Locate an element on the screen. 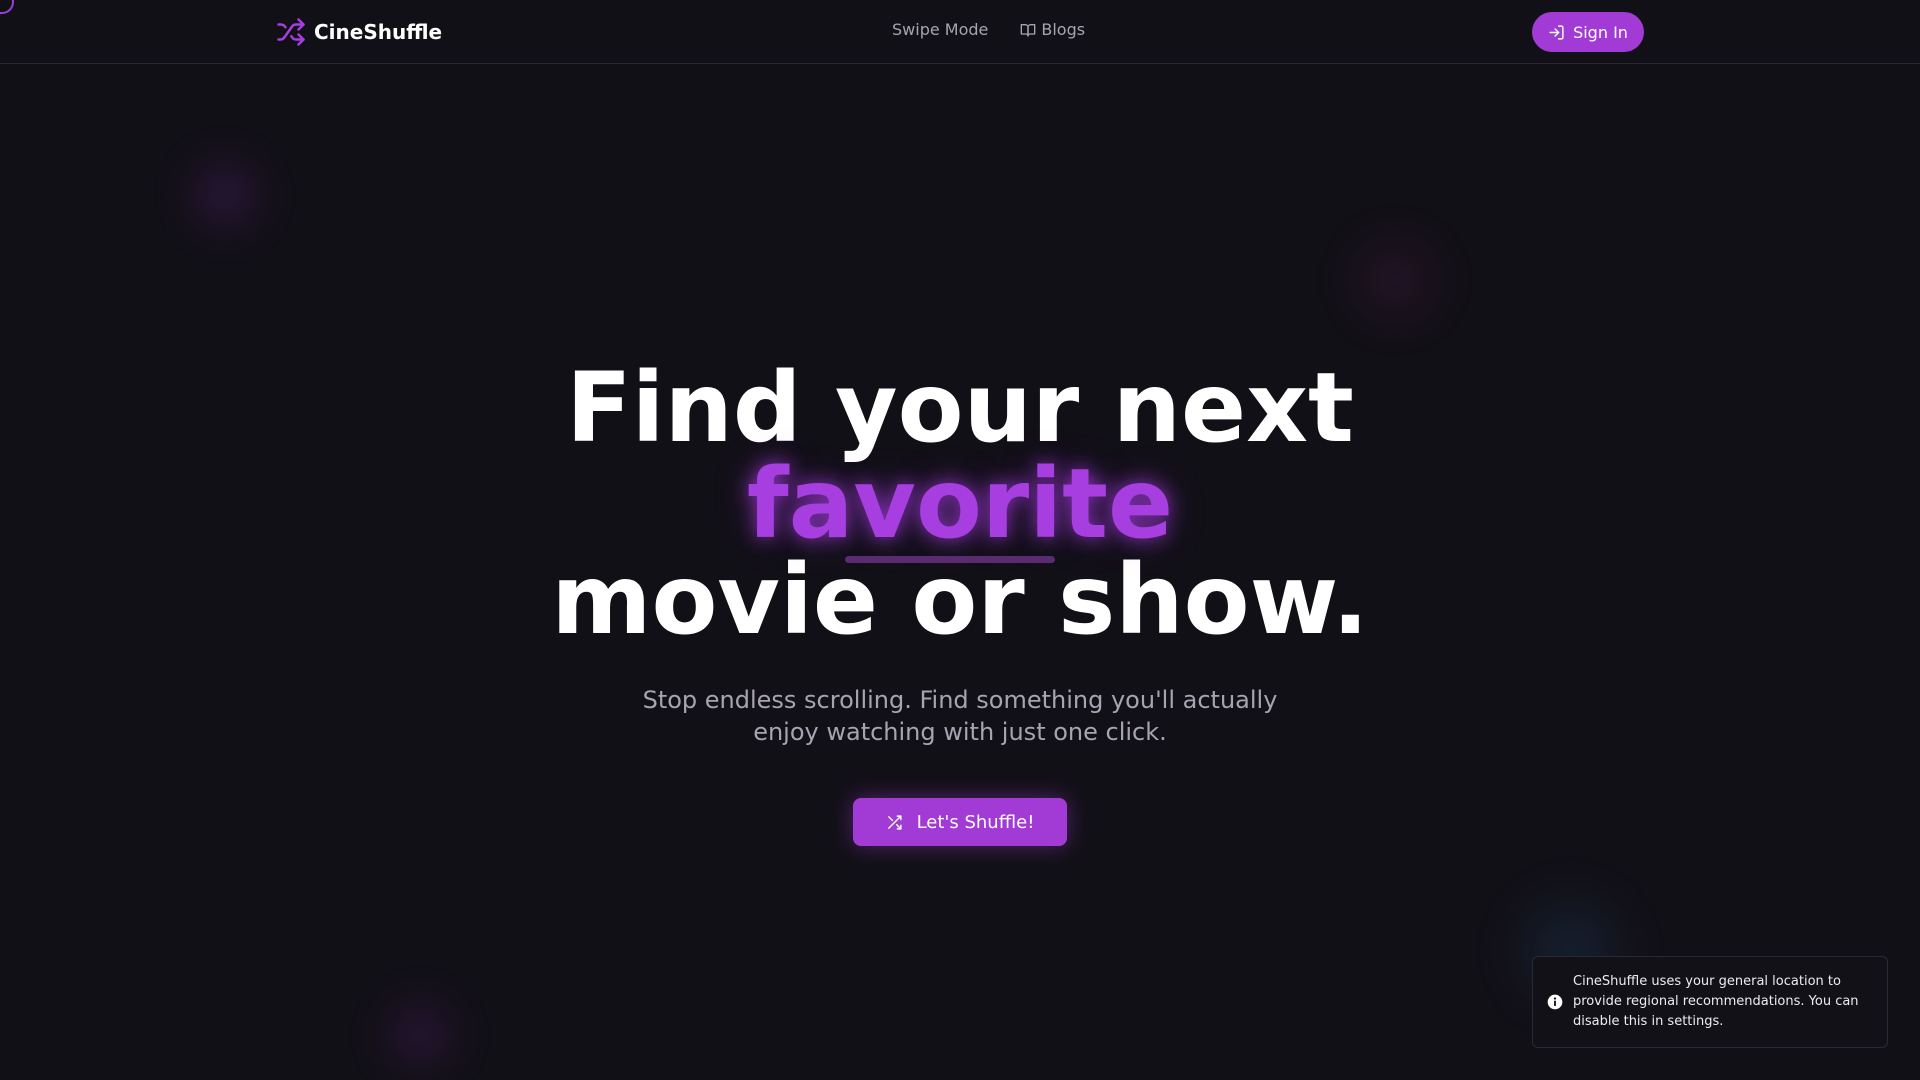 Image resolution: width=1920 pixels, height=1080 pixels. nav-blogs: Blogs is located at coordinates (1052, 29).